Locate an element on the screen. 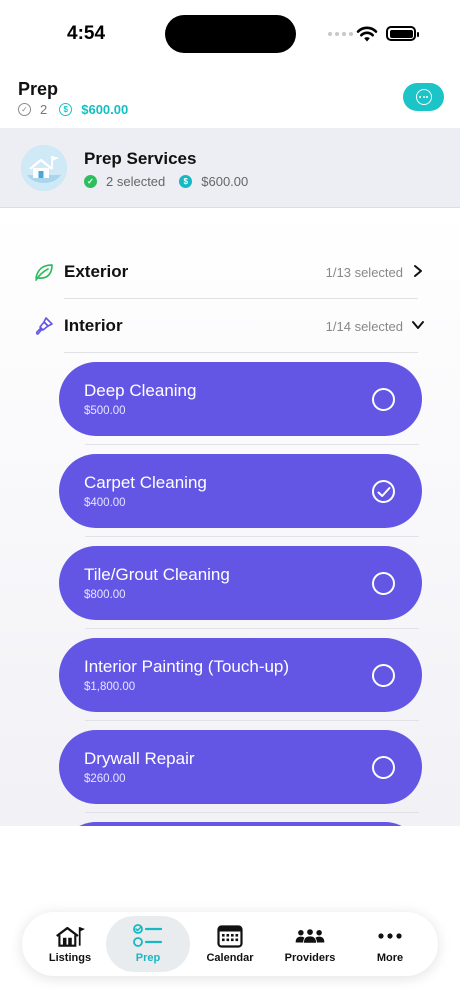  service-item: Tile/Grout Cleaning $800.00 is located at coordinates (240, 583).